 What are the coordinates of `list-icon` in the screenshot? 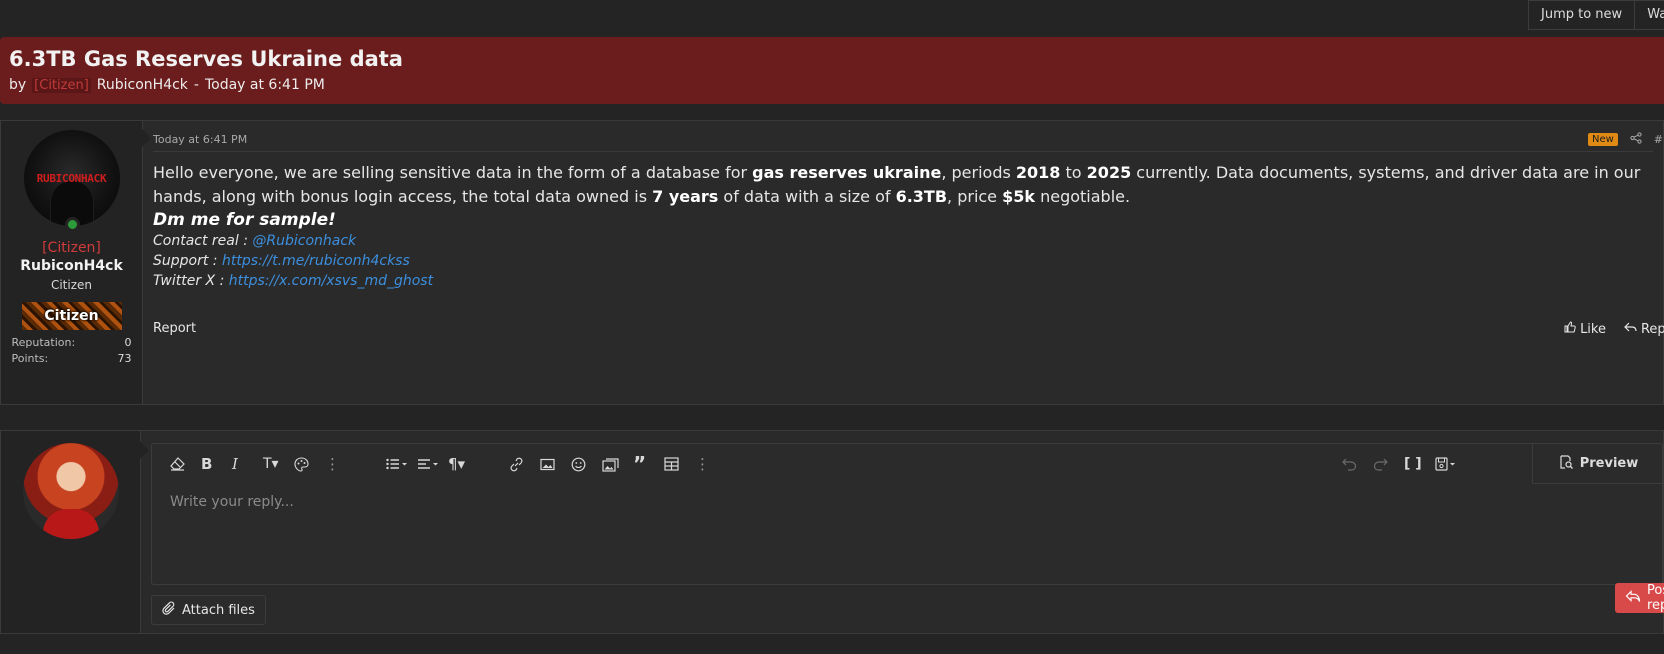 It's located at (401, 464).